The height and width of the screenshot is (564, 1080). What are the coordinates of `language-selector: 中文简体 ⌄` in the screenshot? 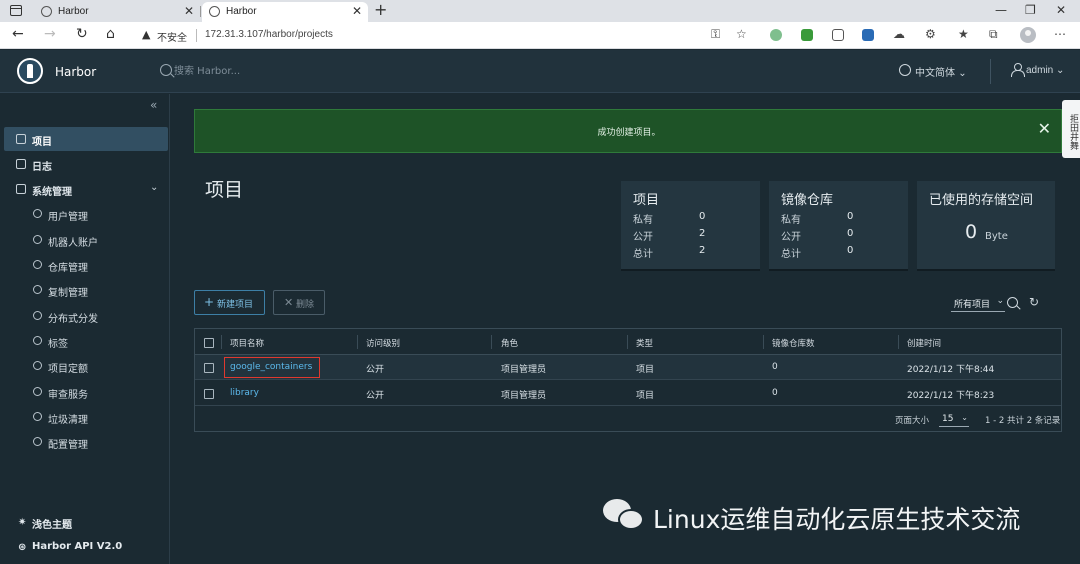 It's located at (941, 71).